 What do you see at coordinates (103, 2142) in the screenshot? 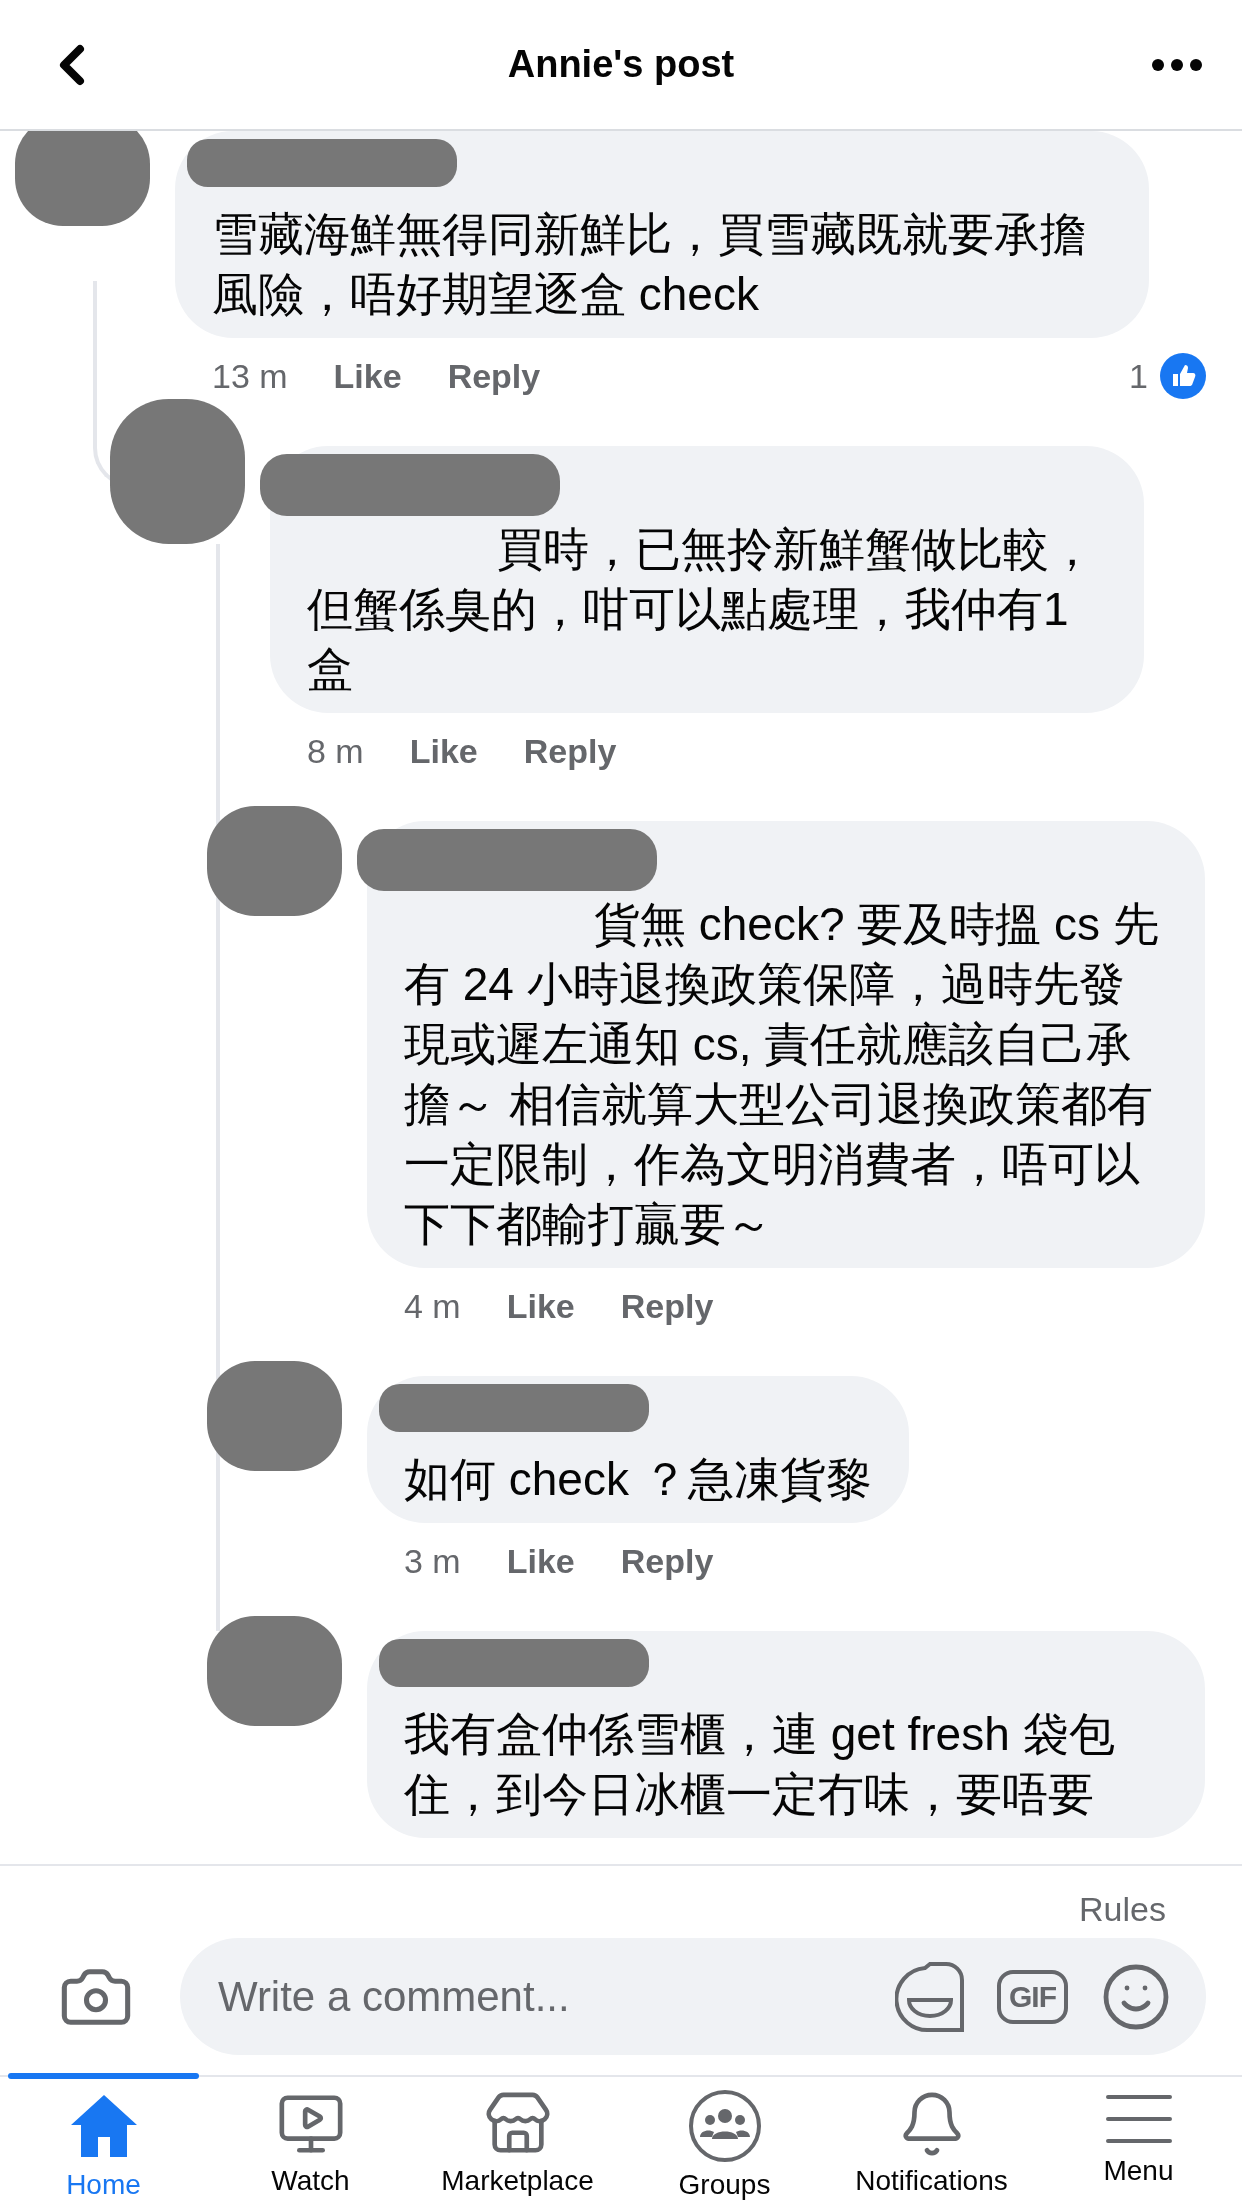
I see `nav-tab: Home` at bounding box center [103, 2142].